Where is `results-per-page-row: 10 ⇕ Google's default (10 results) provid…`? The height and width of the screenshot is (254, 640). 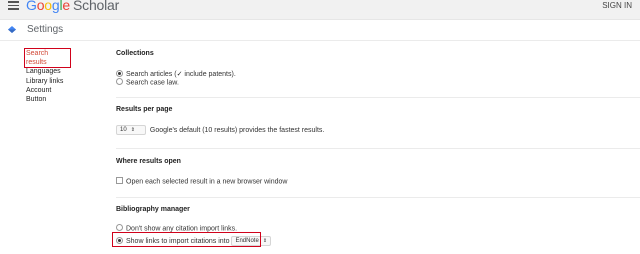 results-per-page-row: 10 ⇕ Google's default (10 results) provid… is located at coordinates (220, 130).